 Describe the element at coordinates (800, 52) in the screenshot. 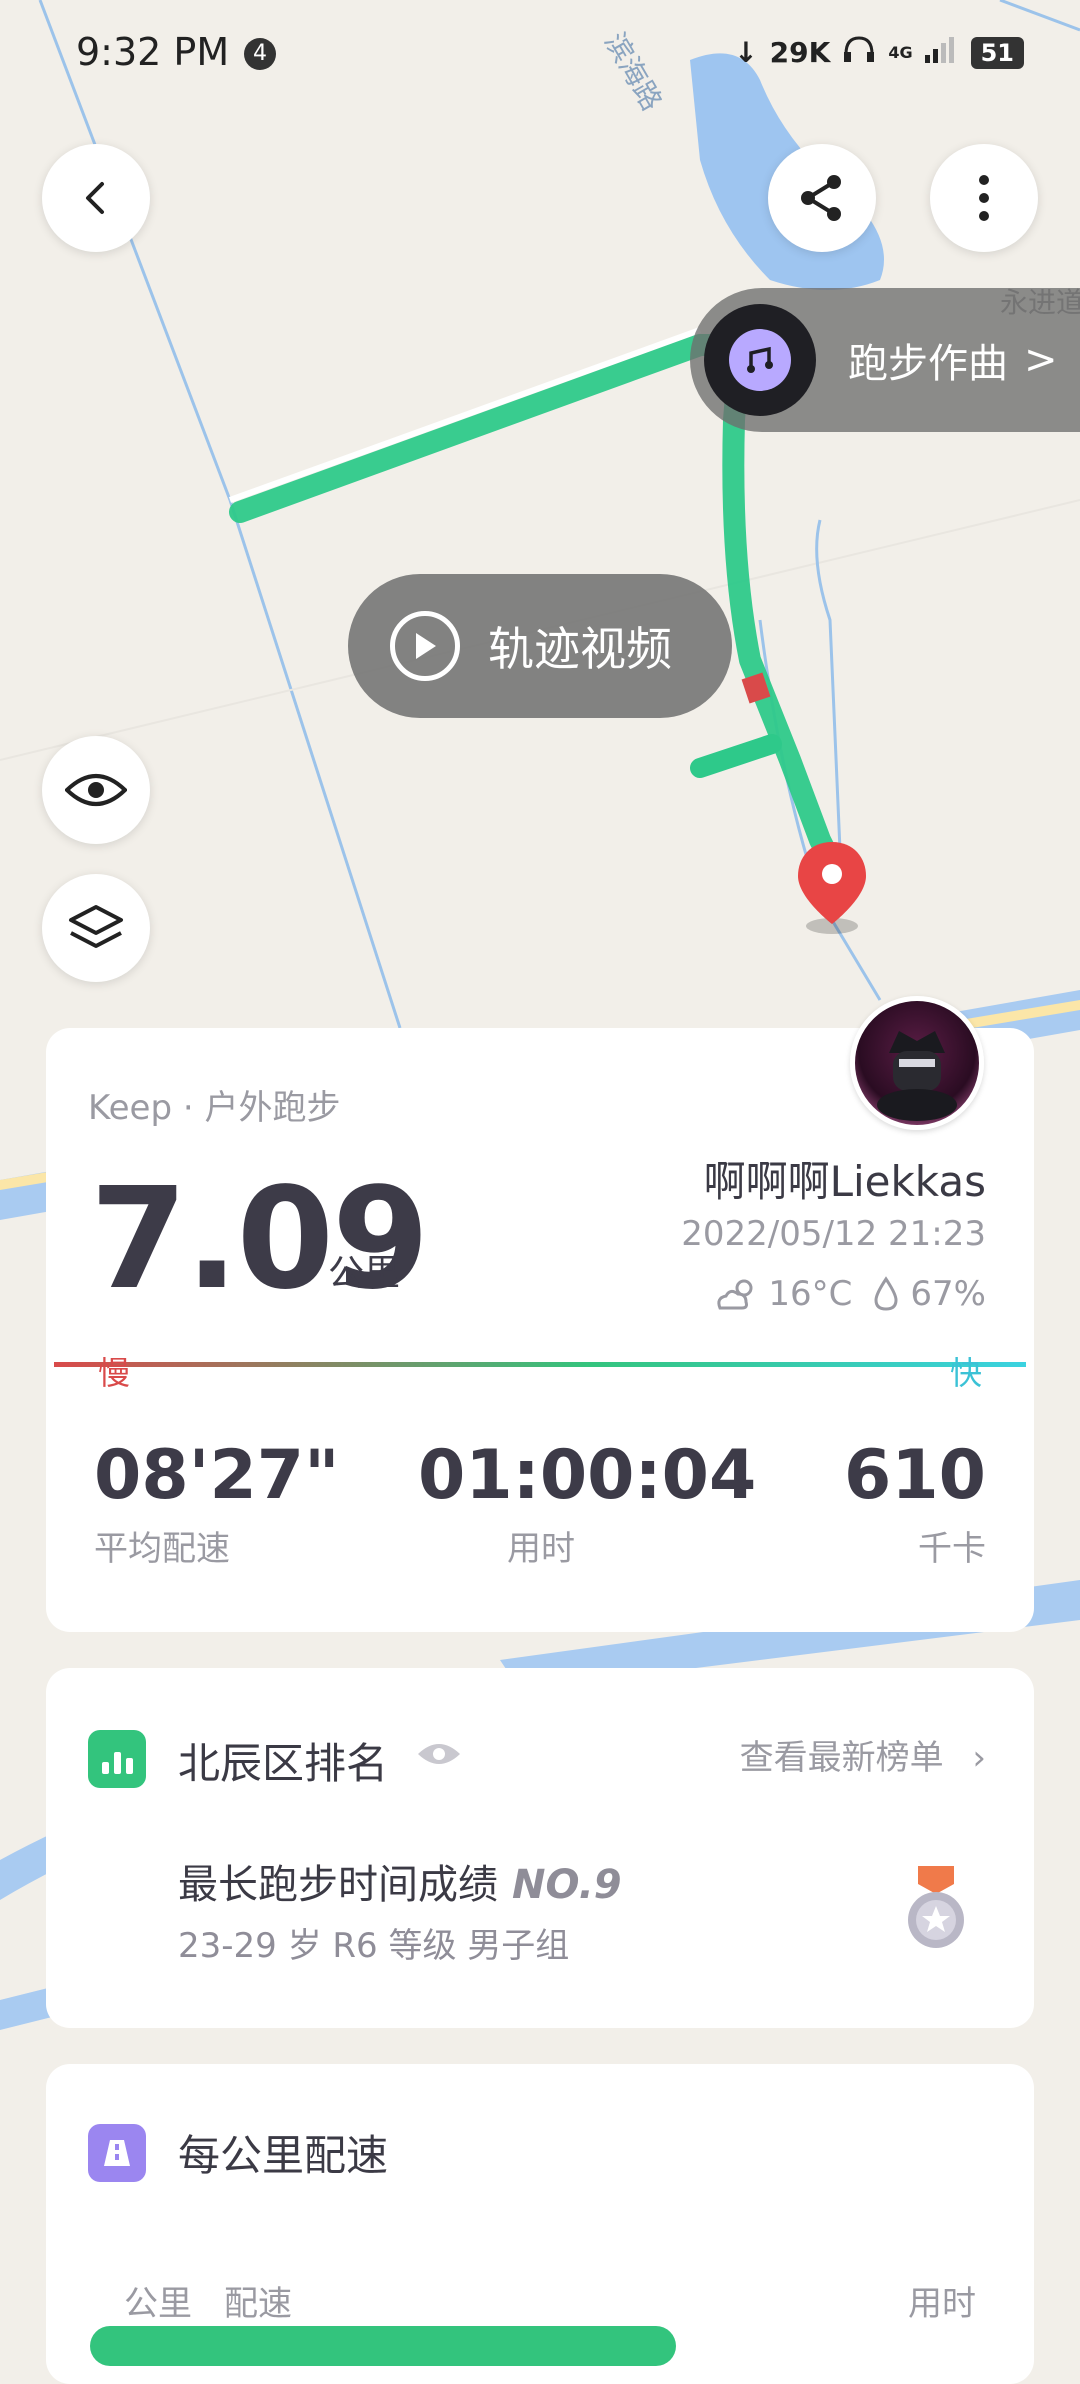

I see `net-speed: 29K` at that location.